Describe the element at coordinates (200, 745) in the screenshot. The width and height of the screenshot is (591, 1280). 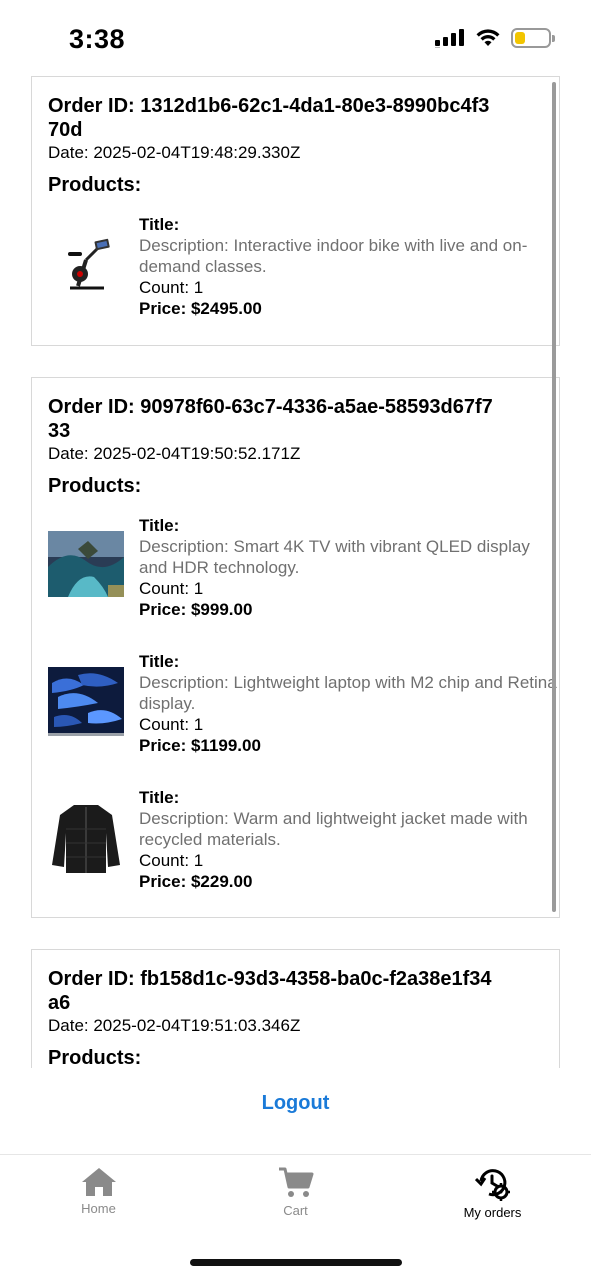
I see `product-price: Price: $1199.00` at that location.